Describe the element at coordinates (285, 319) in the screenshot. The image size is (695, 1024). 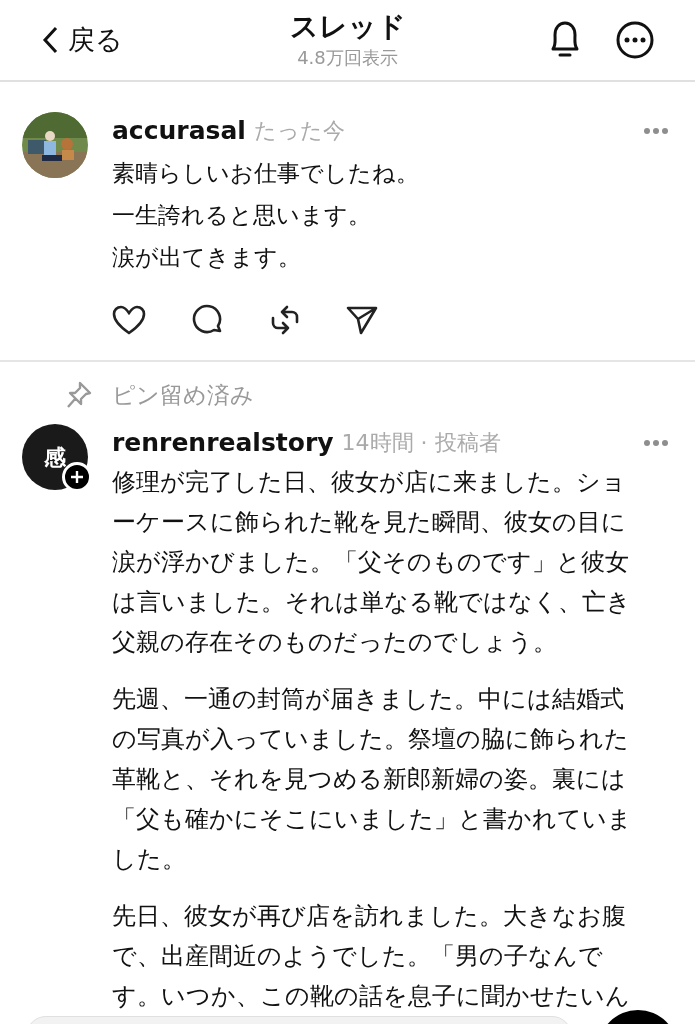
I see `repost-icon` at that location.